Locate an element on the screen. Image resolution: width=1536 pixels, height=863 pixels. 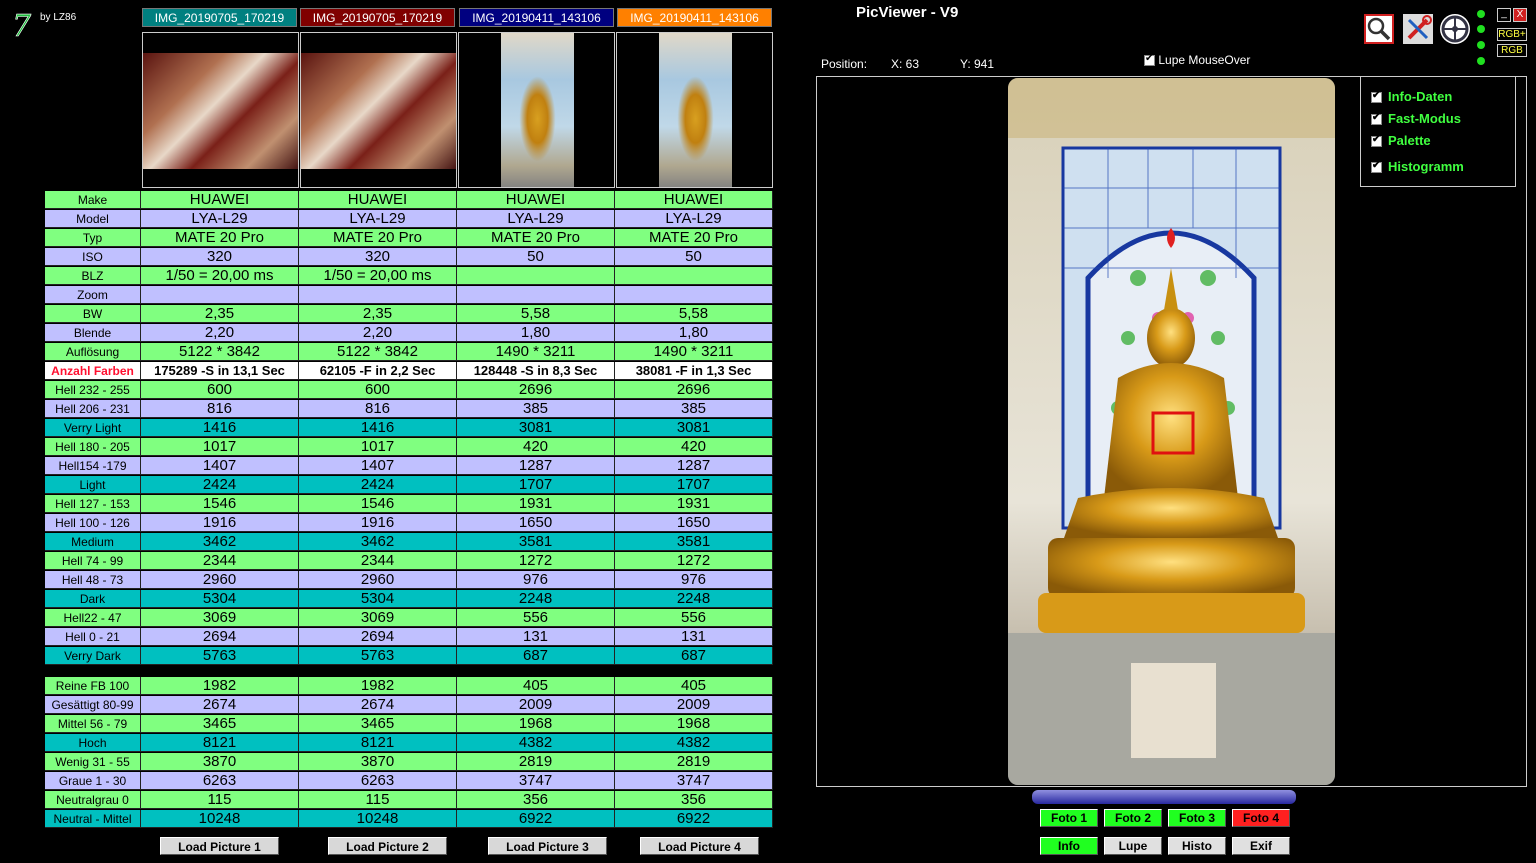
table-cell: 10248 is located at coordinates (220, 819).